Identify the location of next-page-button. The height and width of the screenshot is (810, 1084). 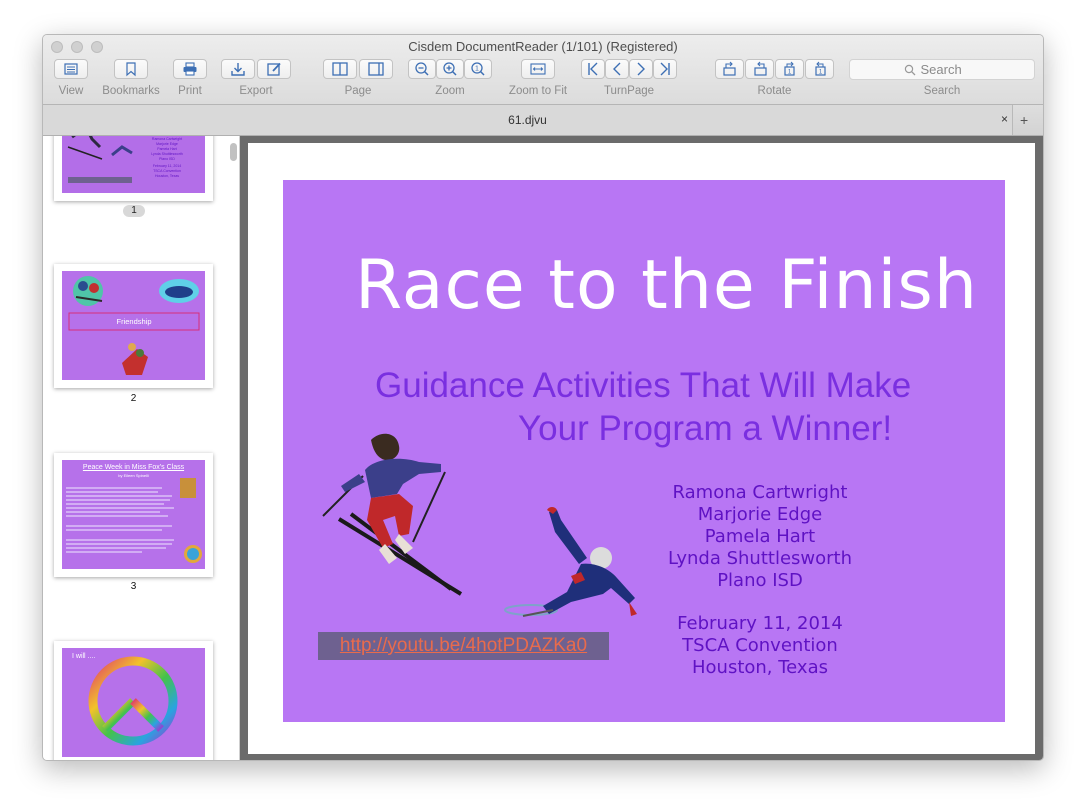
(641, 69).